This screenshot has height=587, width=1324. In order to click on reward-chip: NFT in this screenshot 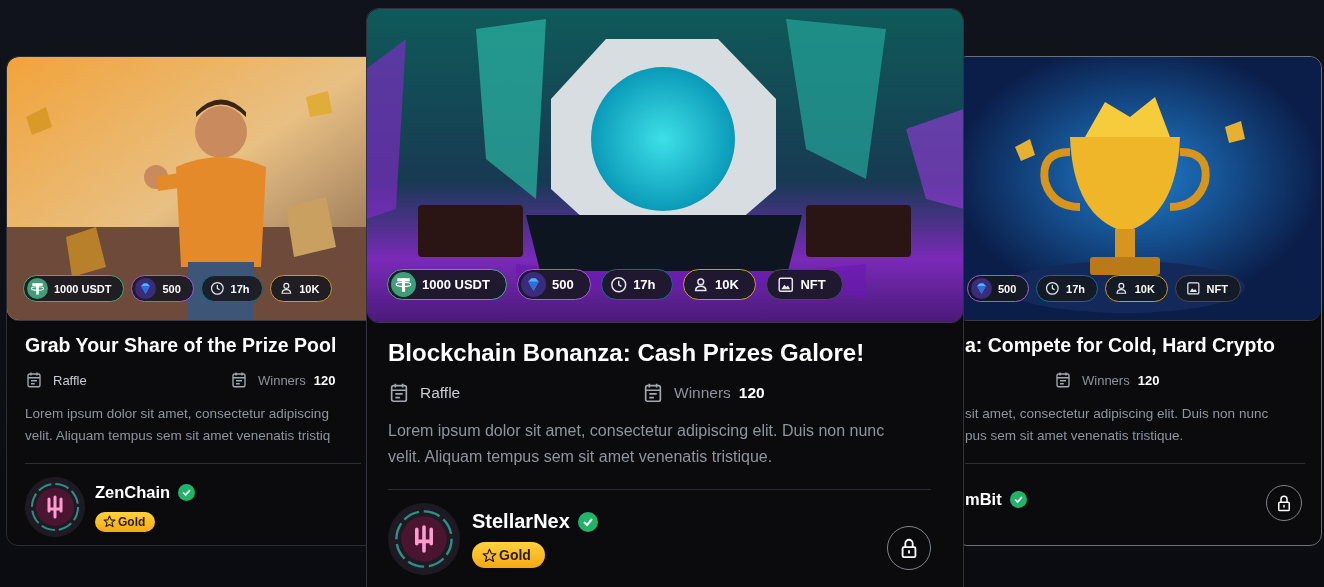, I will do `click(1207, 288)`.